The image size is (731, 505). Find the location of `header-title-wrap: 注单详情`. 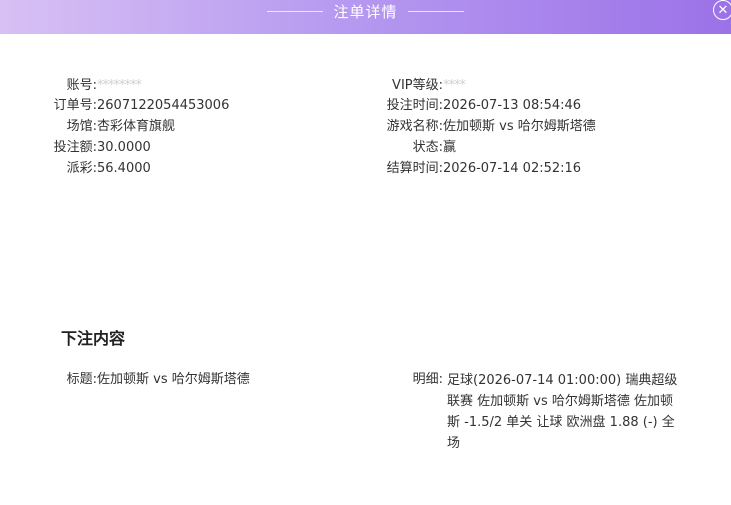

header-title-wrap: 注单详情 is located at coordinates (365, 11).